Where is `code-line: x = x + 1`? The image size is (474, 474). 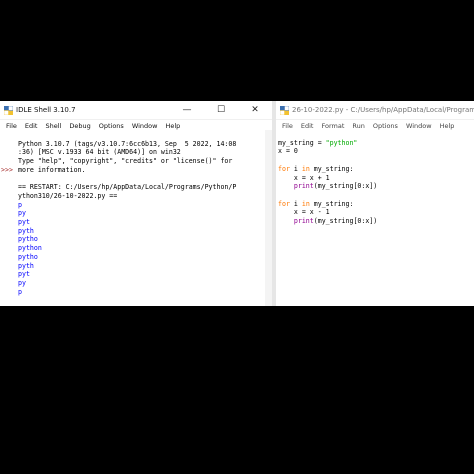
code-line: x = x + 1 is located at coordinates (304, 177).